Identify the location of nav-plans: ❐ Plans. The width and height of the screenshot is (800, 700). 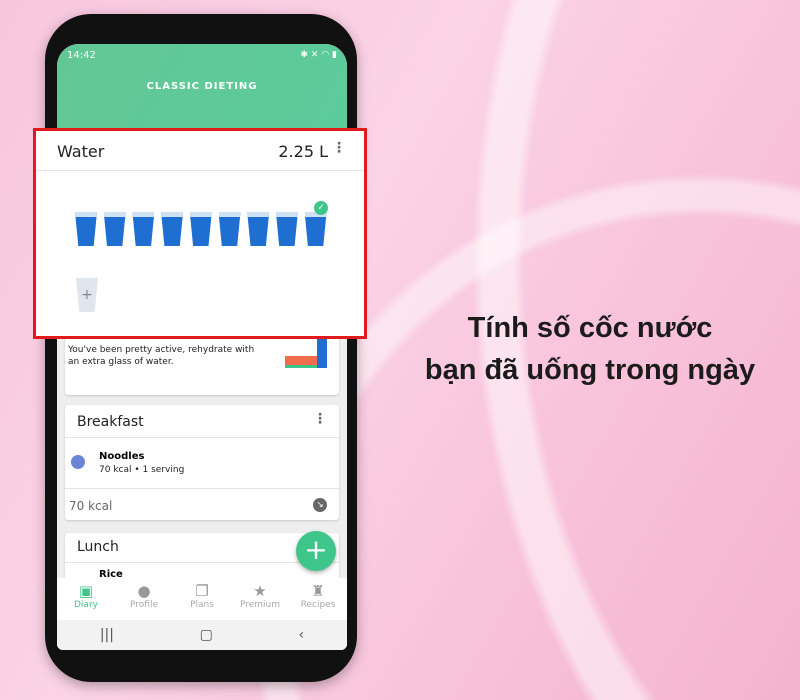
(202, 599).